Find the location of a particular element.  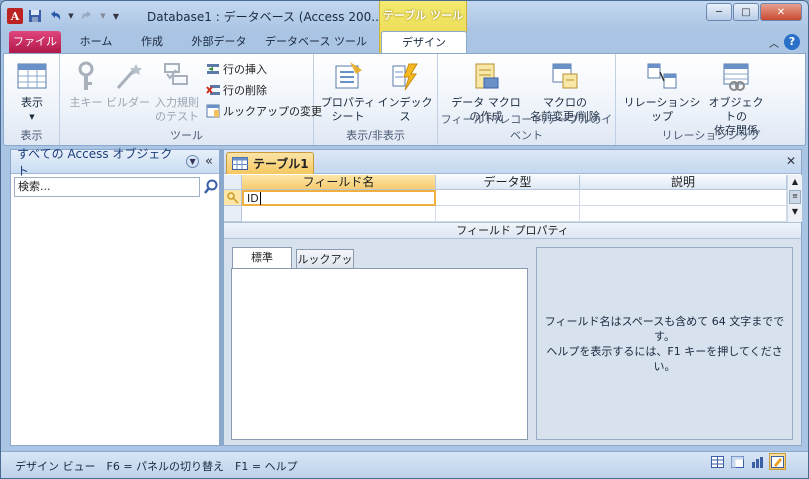

insert-rows-icon is located at coordinates (213, 69).